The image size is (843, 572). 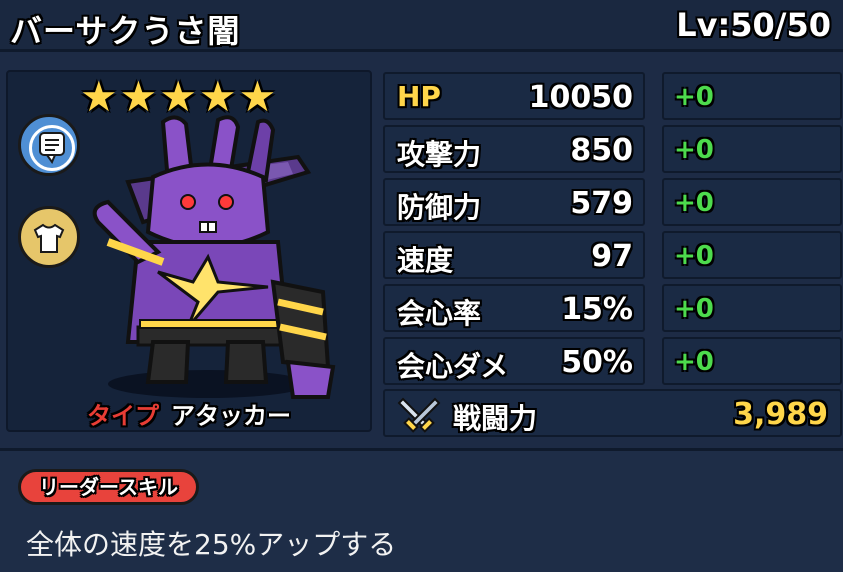 I want to click on stat-label: 防御力, so click(x=439, y=207).